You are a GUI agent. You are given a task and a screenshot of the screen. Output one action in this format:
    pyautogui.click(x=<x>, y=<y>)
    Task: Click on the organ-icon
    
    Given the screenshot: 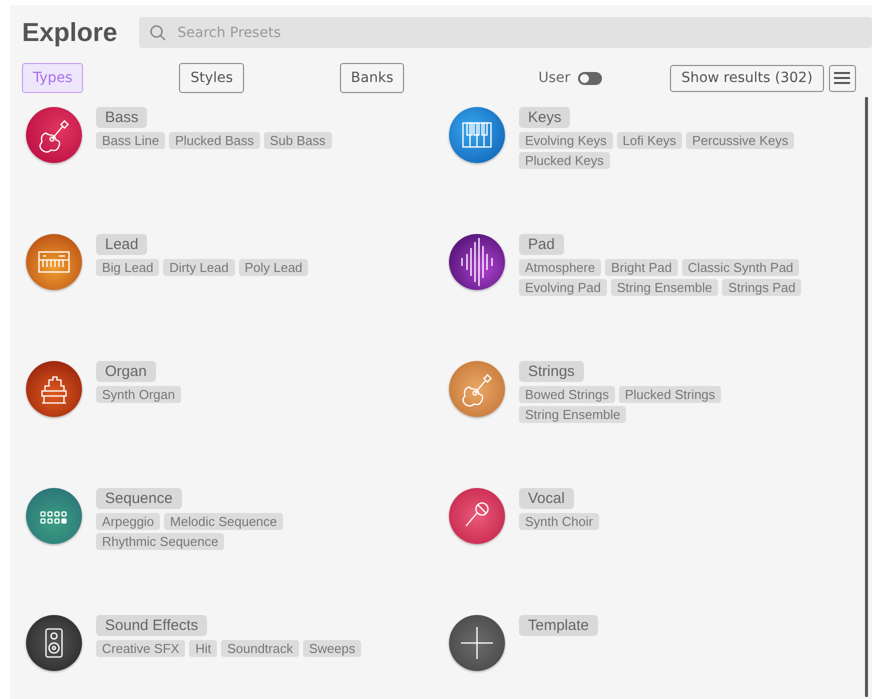 What is the action you would take?
    pyautogui.click(x=54, y=389)
    